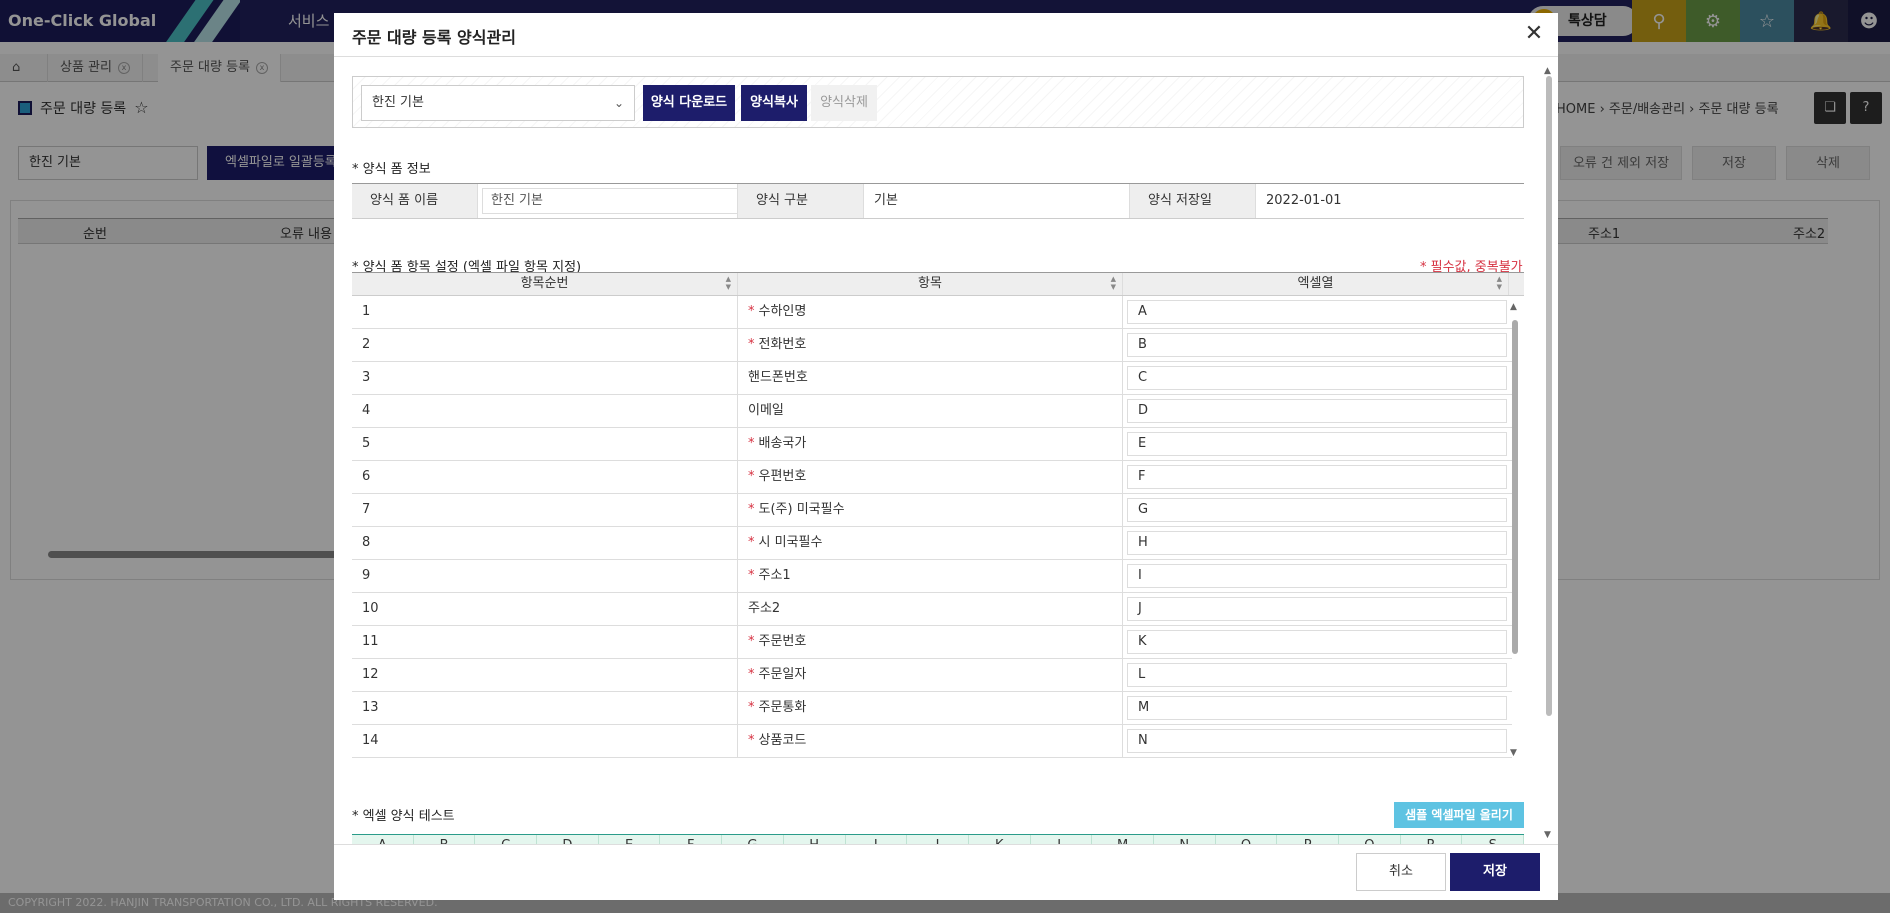 This screenshot has width=1890, height=913. I want to click on col-header-column: 엑셀열 ▲ ▼, so click(1316, 284).